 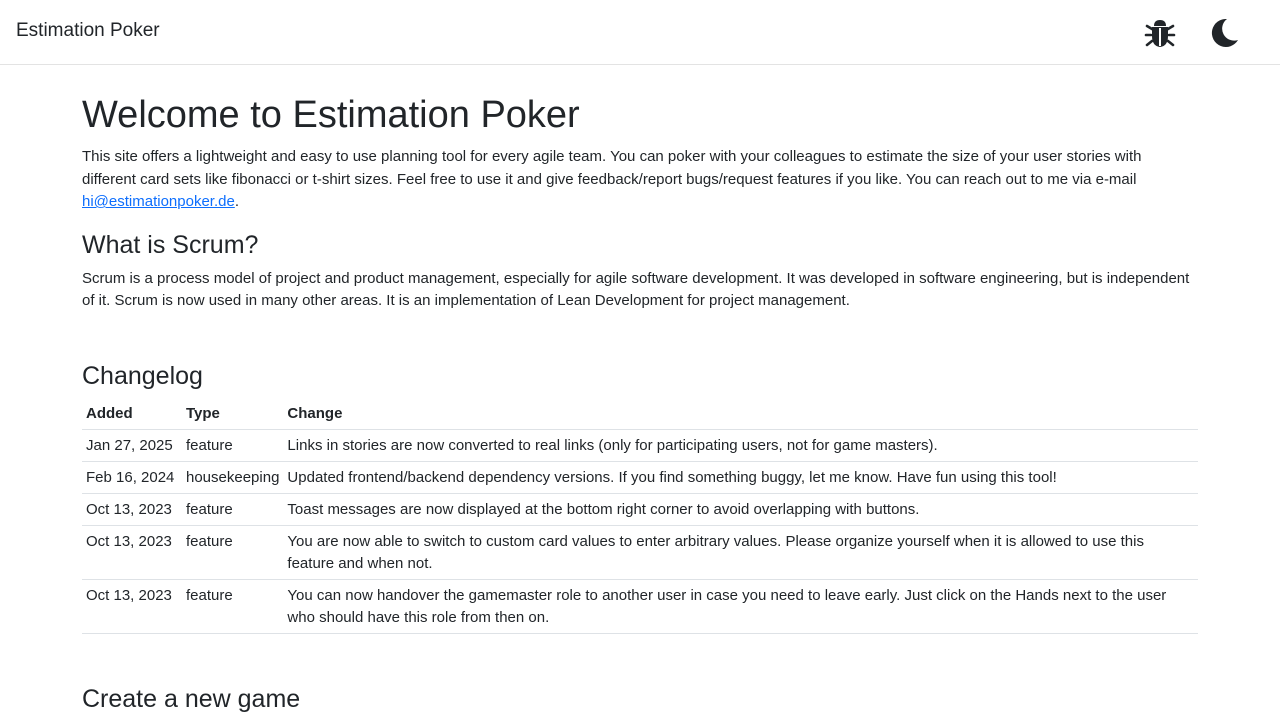 I want to click on brand-link: Estimation Poker, so click(x=88, y=31).